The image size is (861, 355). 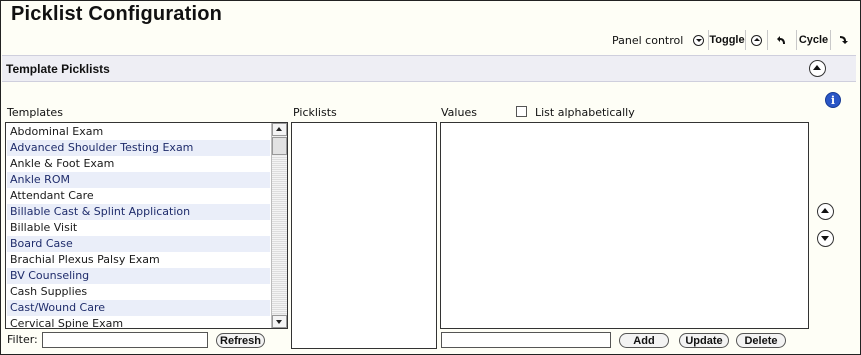 I want to click on template-list-item: Cash Supplies, so click(x=138, y=292).